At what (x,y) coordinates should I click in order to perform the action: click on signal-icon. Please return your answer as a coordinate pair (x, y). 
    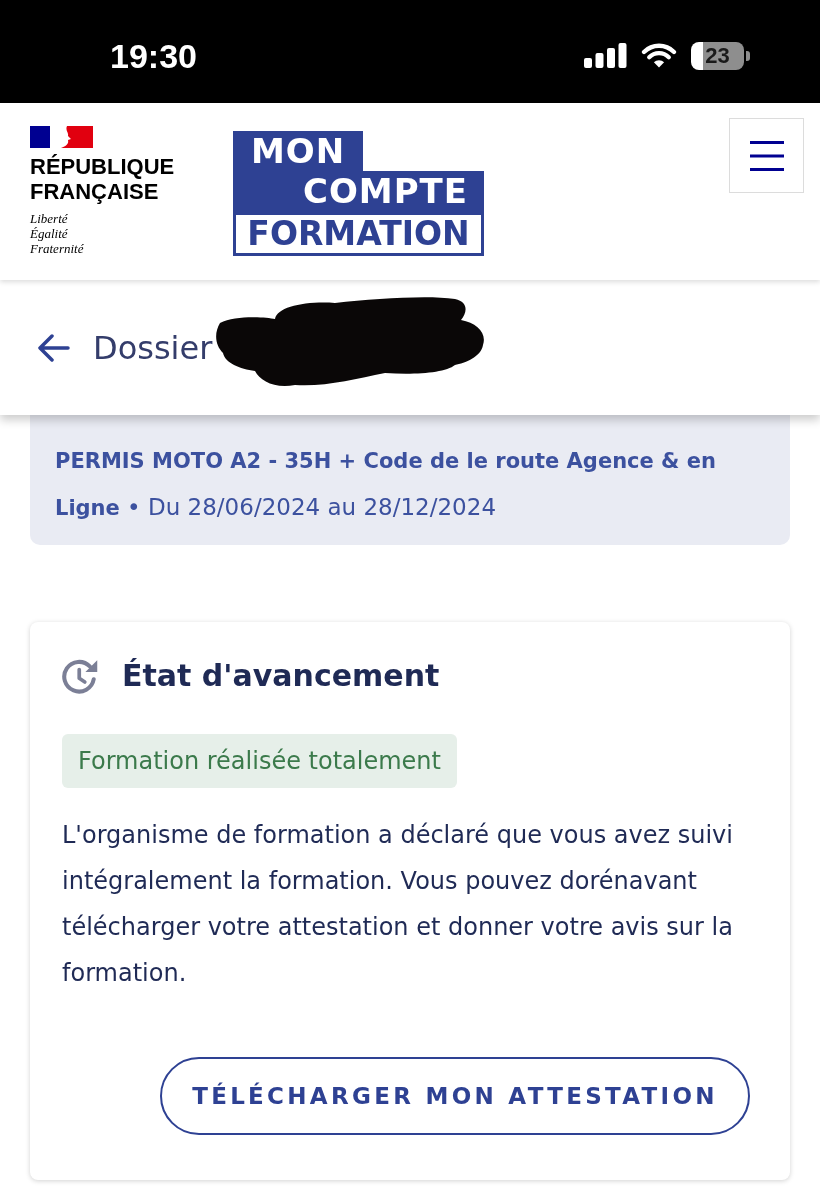
    Looking at the image, I should click on (605, 55).